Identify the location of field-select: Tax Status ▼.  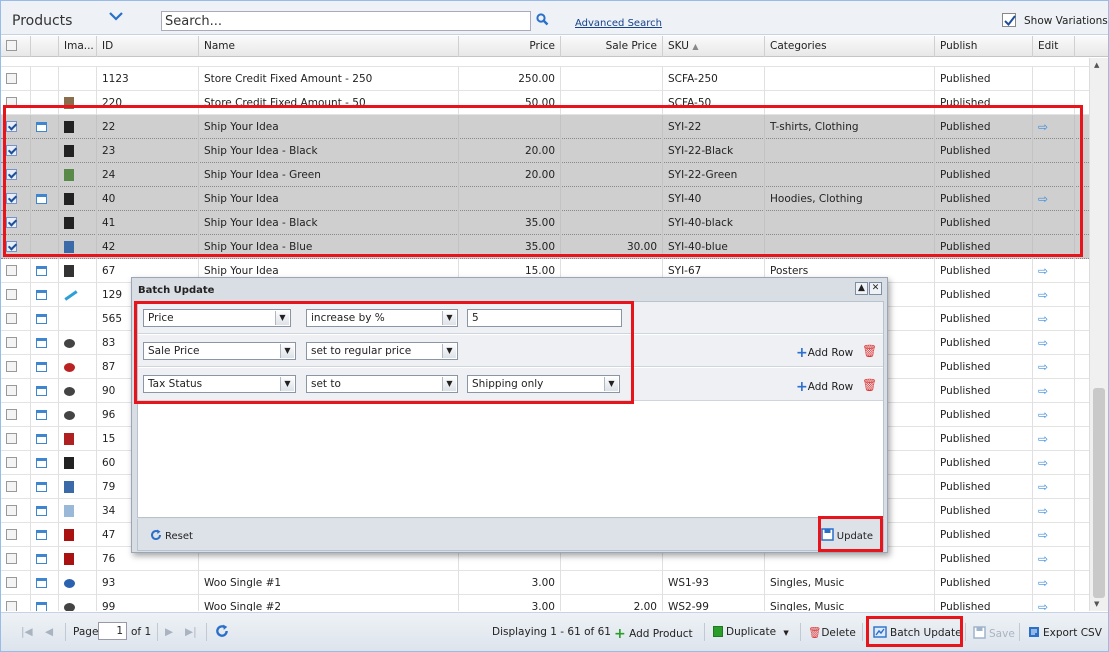
(219, 384).